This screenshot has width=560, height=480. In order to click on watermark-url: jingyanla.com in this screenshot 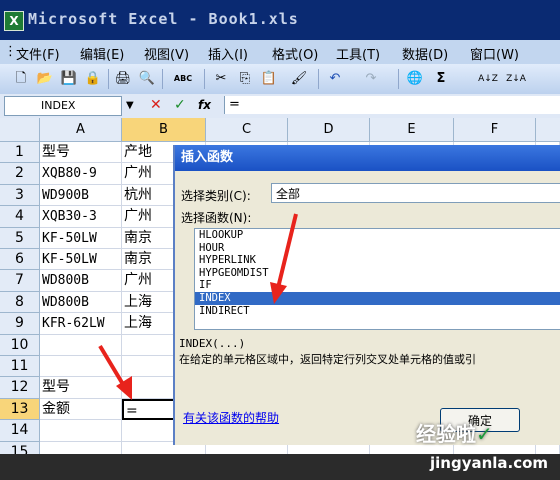, I will do `click(489, 463)`.